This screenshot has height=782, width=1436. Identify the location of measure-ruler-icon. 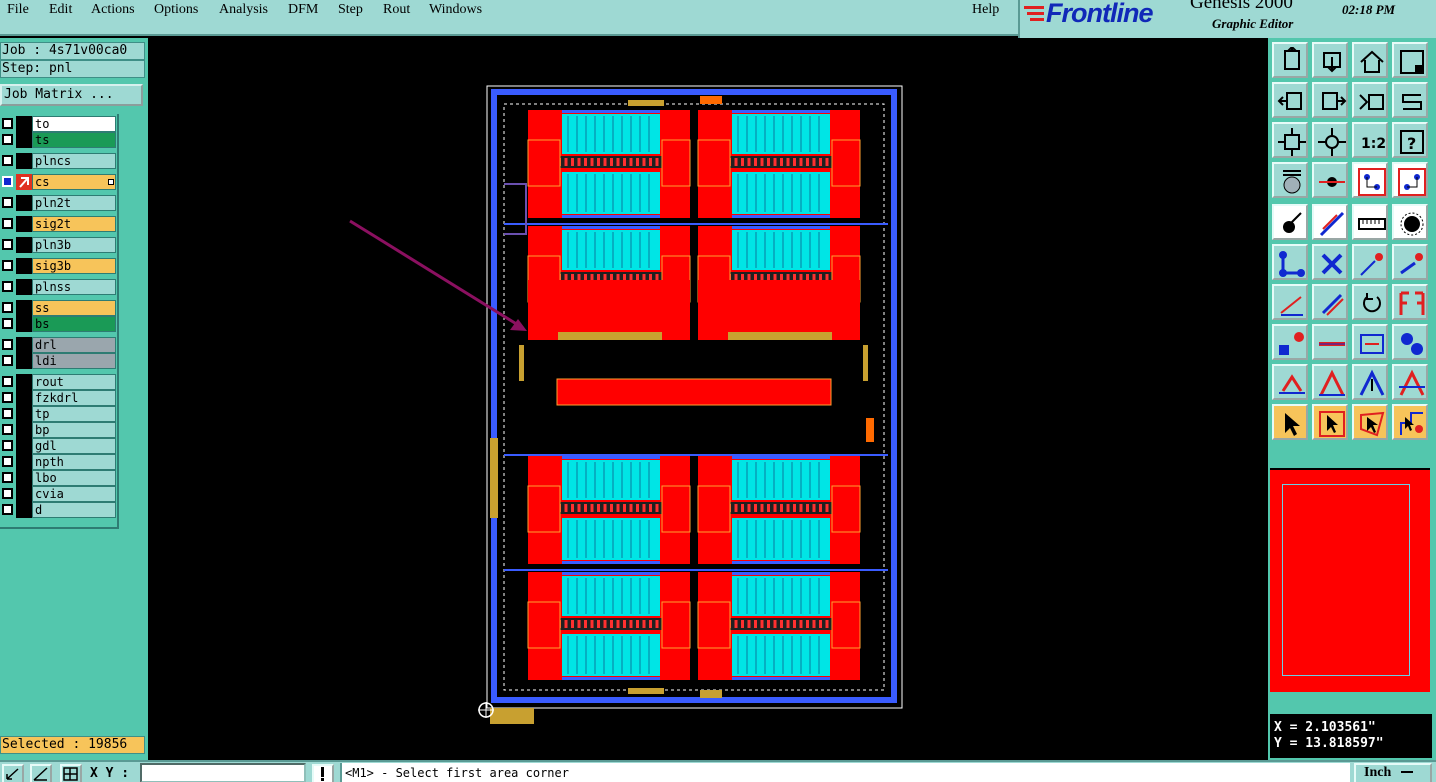
(1370, 222).